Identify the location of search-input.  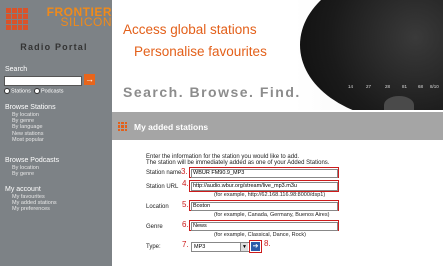
(43, 81).